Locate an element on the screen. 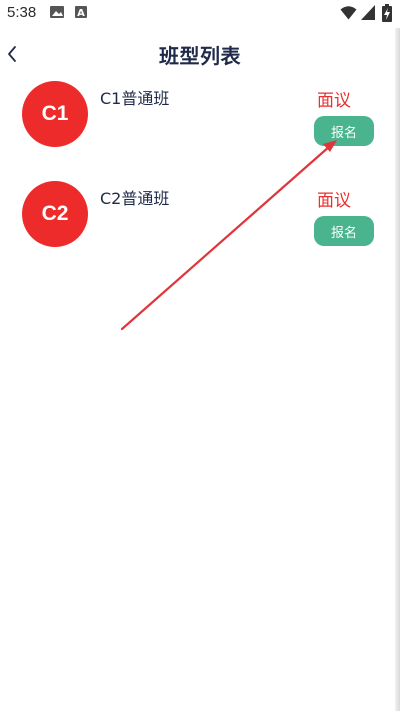  class-name: C2普通班 is located at coordinates (134, 197).